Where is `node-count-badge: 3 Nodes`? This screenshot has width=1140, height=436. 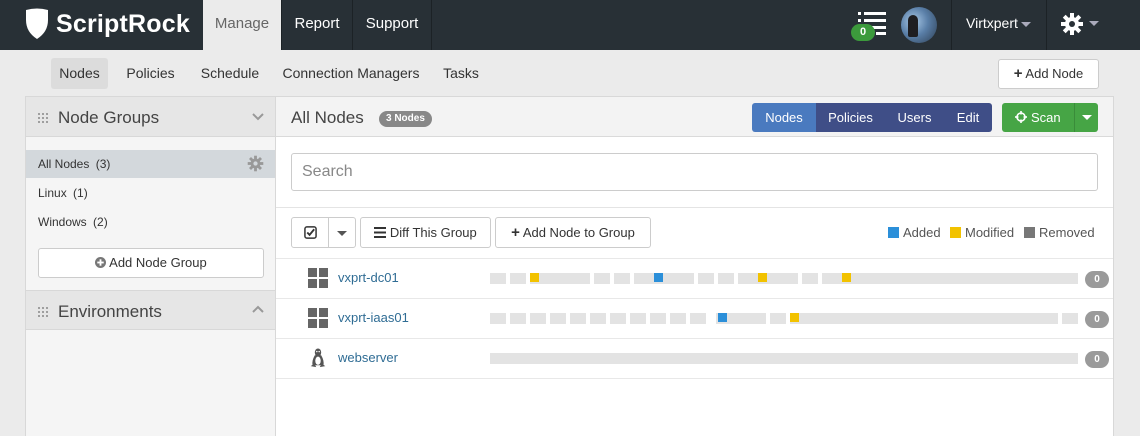
node-count-badge: 3 Nodes is located at coordinates (405, 119).